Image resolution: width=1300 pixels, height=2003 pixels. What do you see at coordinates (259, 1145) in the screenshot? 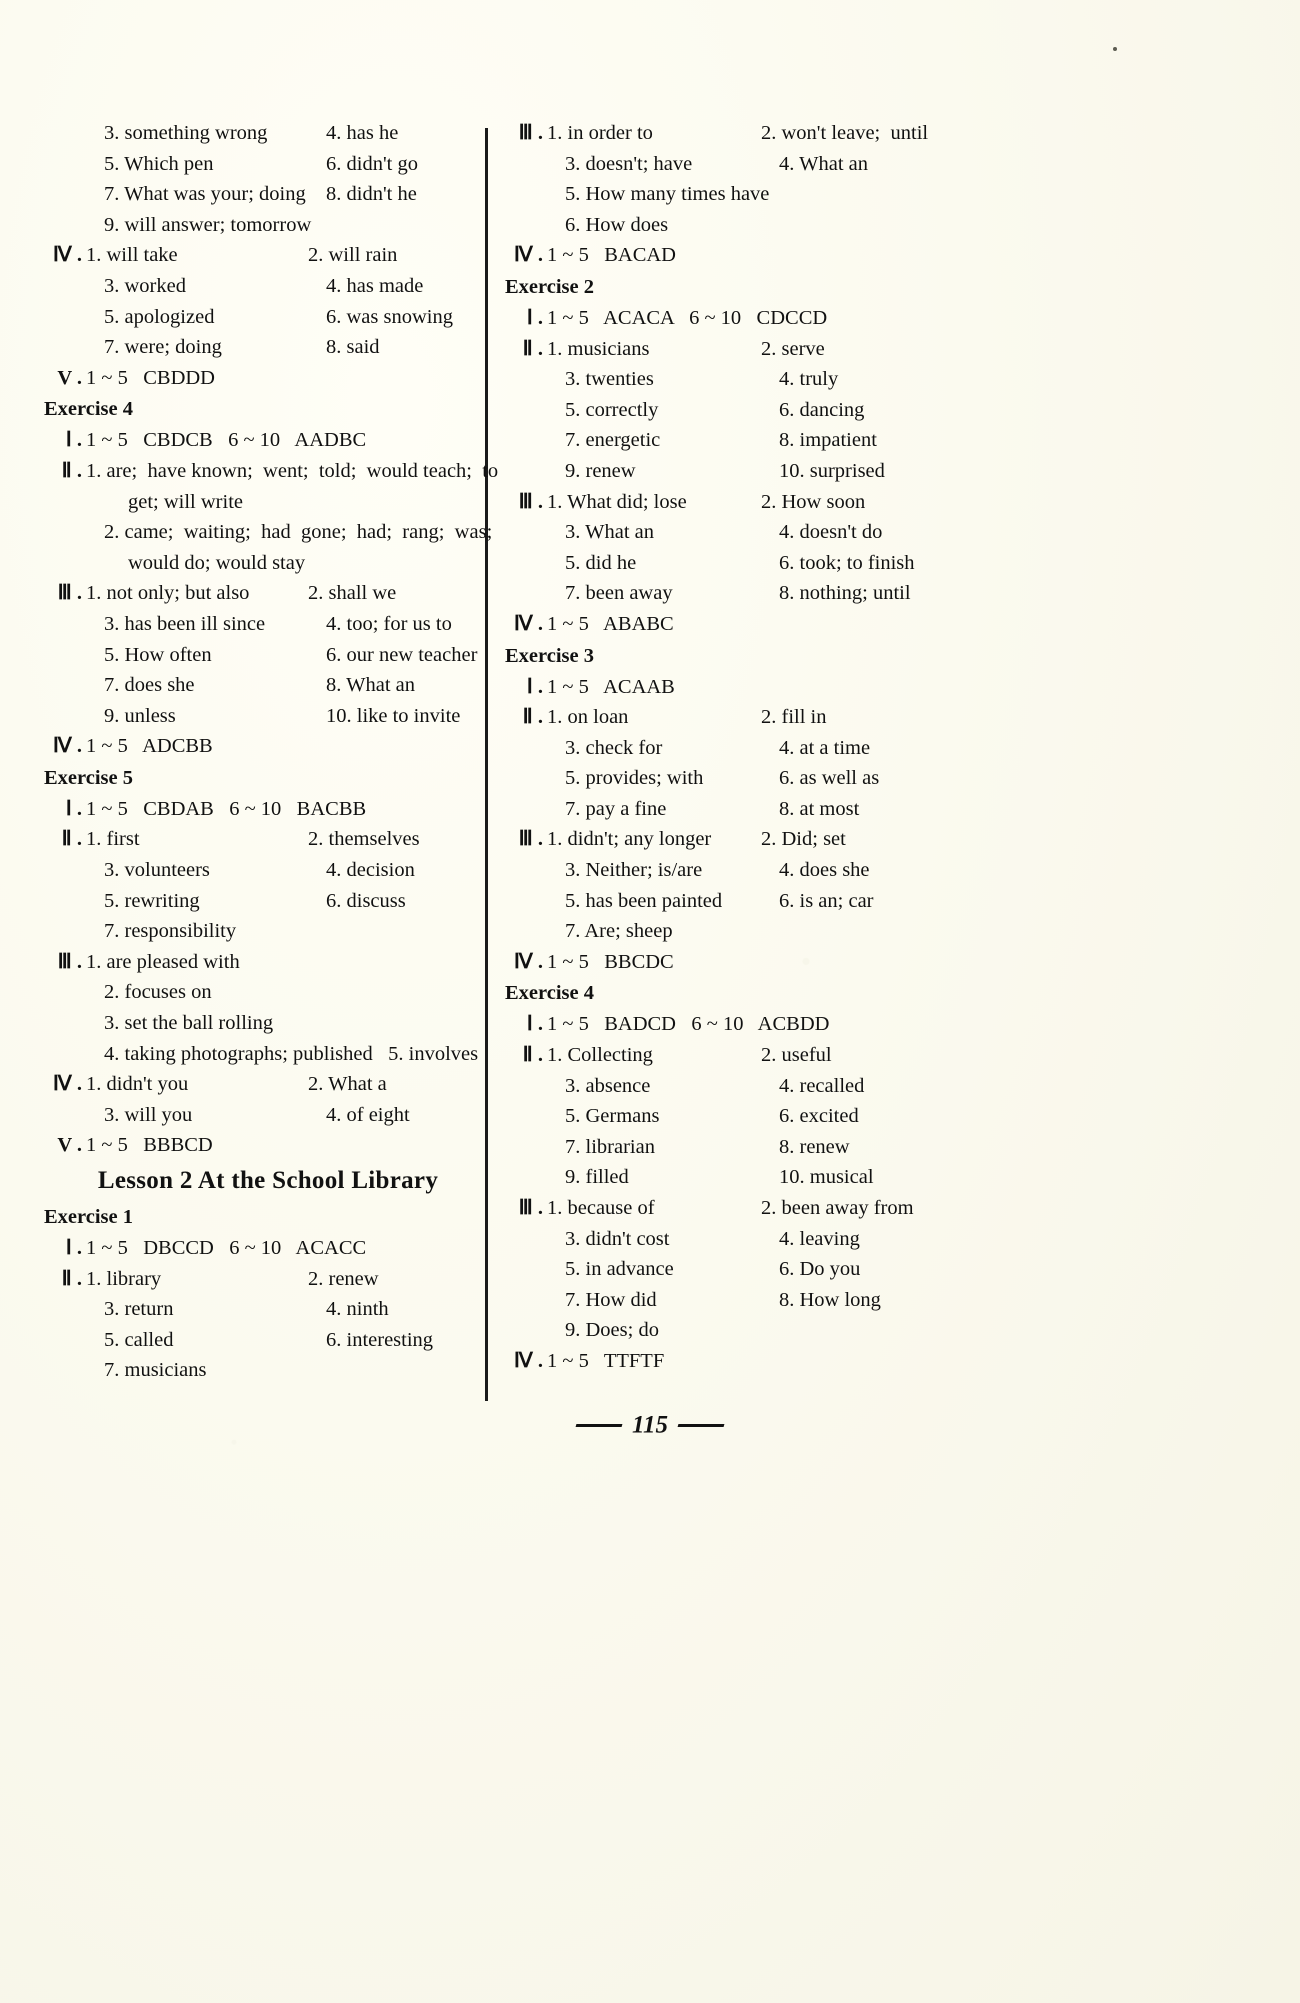
I see `answer-line: V .1 ~ 5 BBBCD` at bounding box center [259, 1145].